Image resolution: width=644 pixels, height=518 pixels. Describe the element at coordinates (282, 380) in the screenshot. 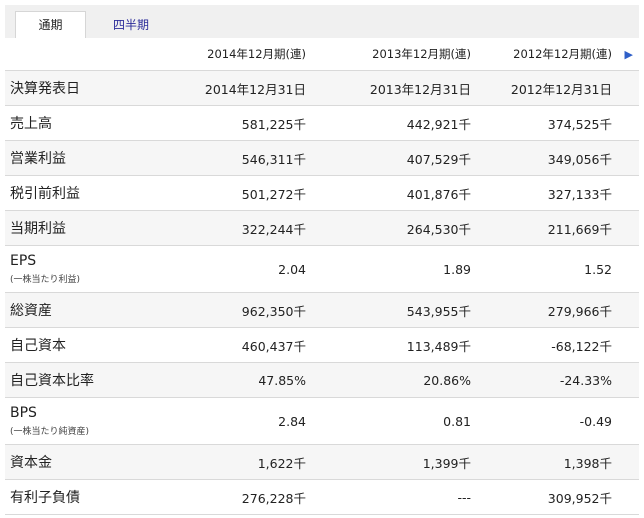

I see `table-cell: 47.85%` at that location.